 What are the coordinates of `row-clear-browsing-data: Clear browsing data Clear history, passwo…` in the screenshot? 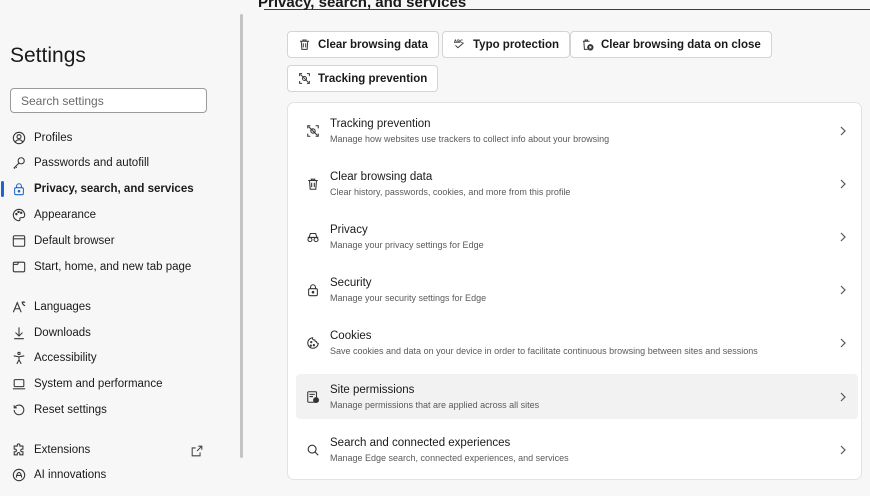 It's located at (577, 183).